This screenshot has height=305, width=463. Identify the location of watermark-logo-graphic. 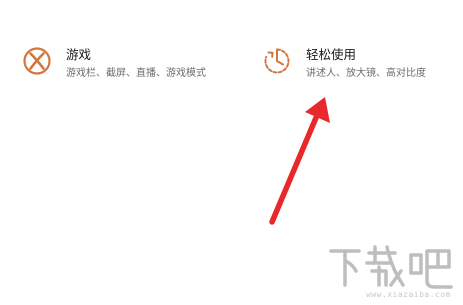
(391, 267).